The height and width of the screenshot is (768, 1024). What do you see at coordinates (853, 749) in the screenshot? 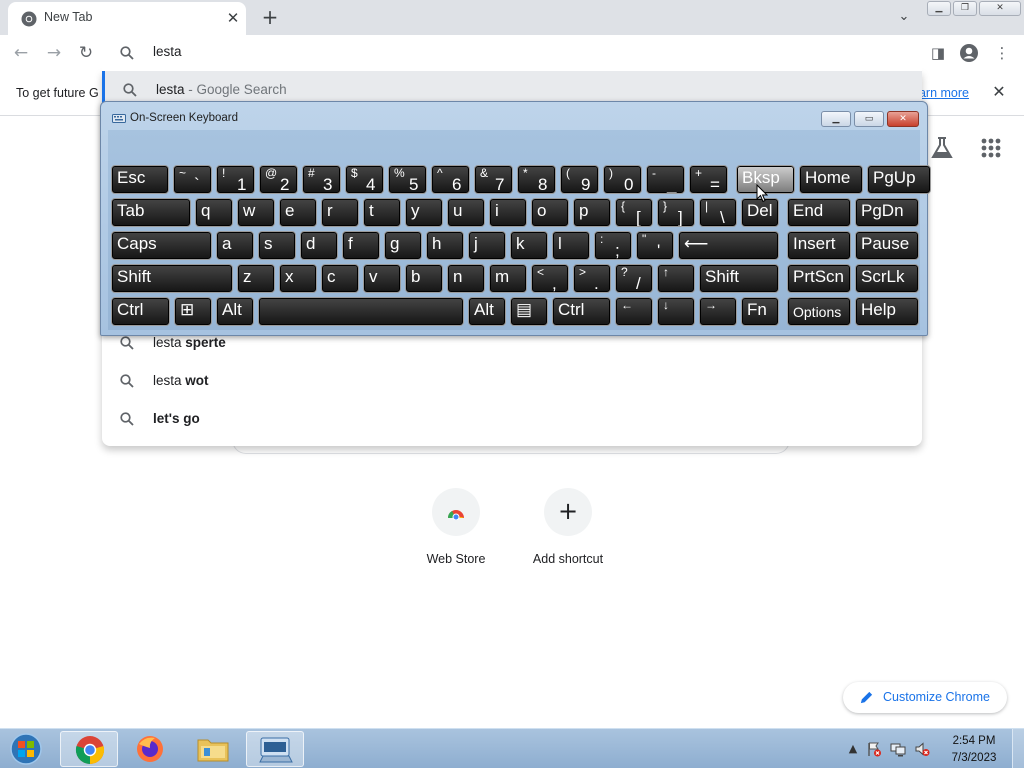
I see `show-hidden-icons-chevron-icon: ▲` at bounding box center [853, 749].